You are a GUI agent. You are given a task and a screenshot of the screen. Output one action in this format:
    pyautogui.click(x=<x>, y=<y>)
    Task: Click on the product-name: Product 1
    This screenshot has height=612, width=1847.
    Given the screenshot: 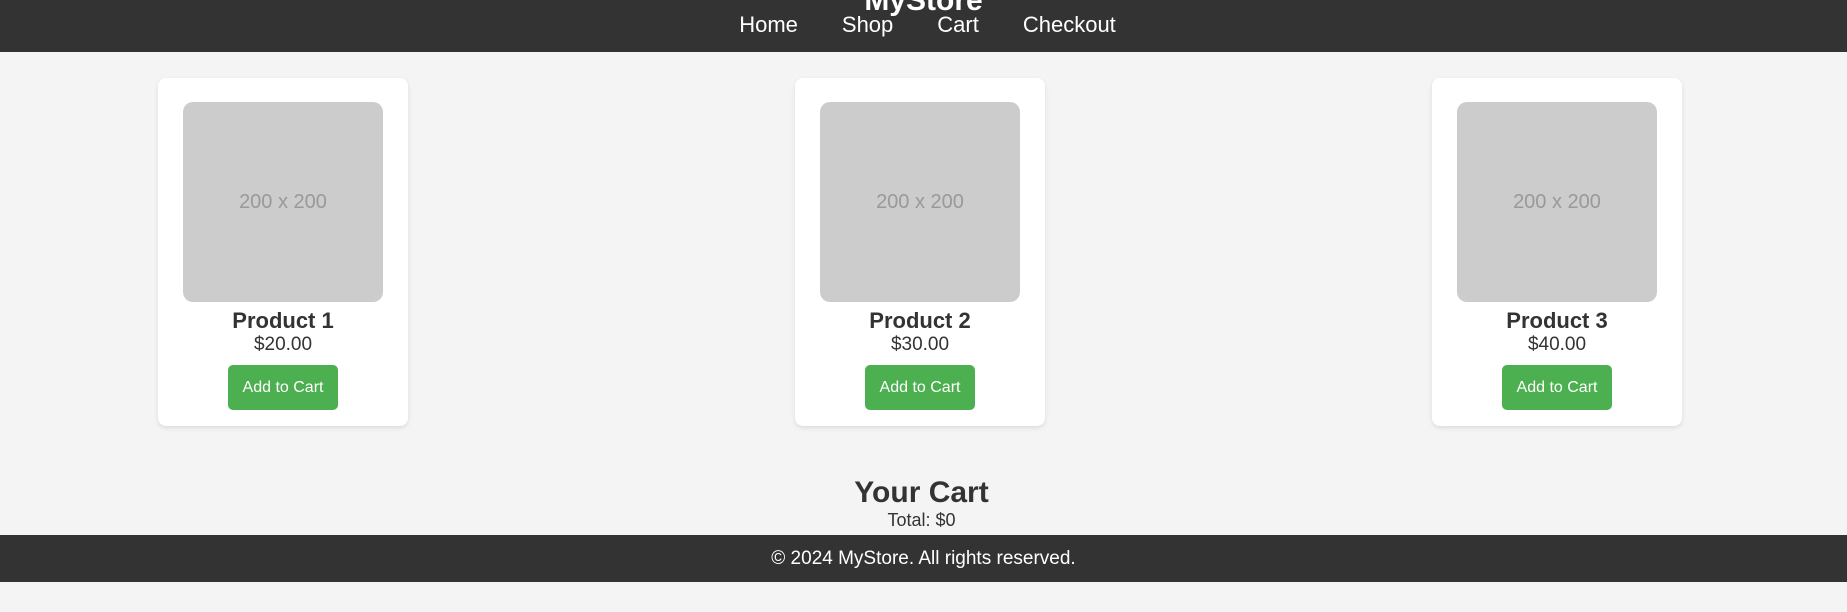 What is the action you would take?
    pyautogui.click(x=283, y=320)
    